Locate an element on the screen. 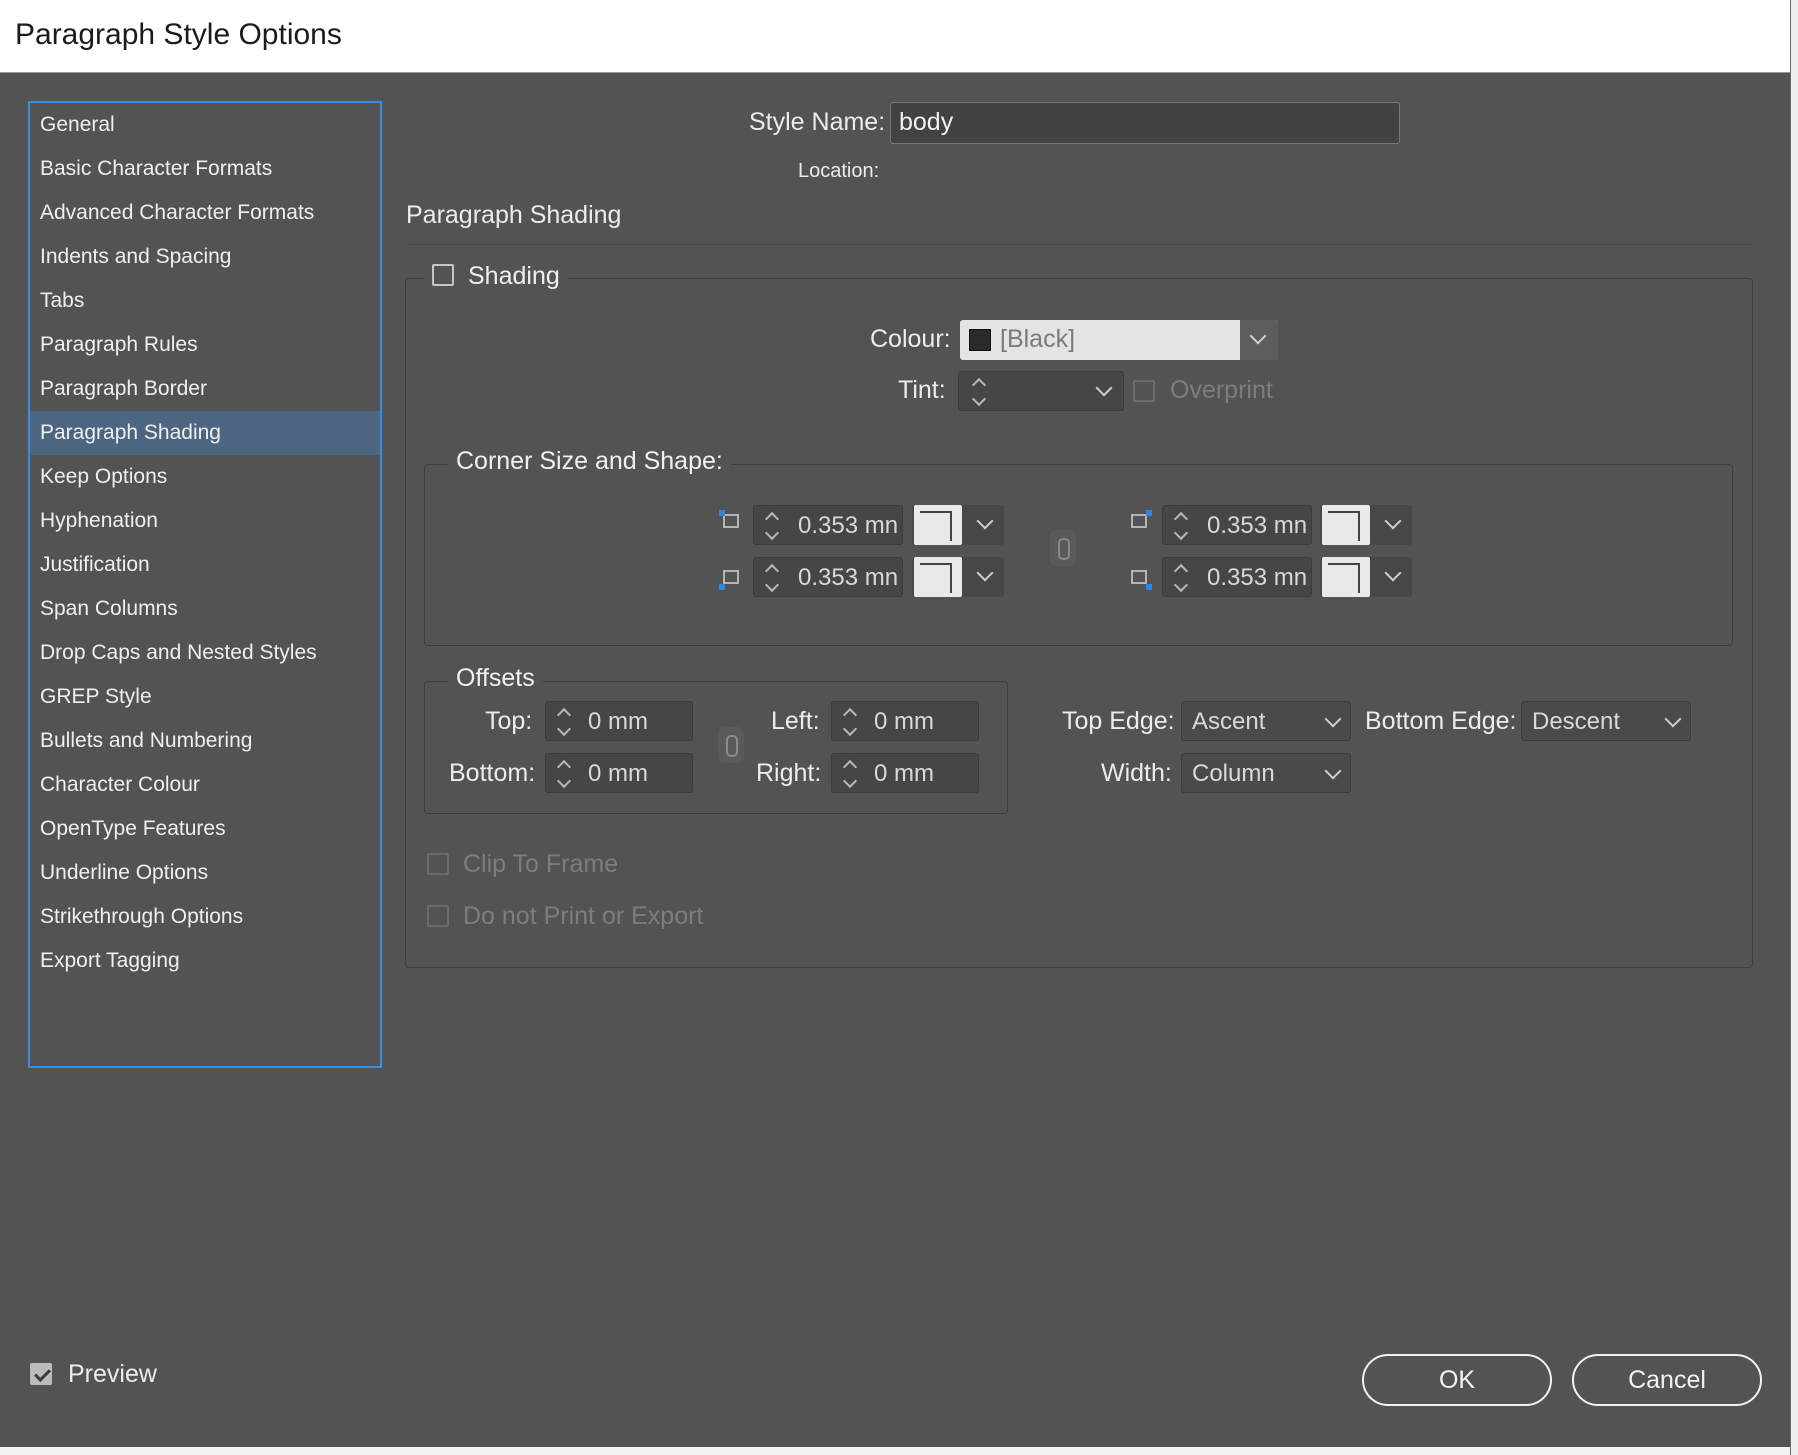 The width and height of the screenshot is (1798, 1455). tint-input is located at coordinates (1041, 391).